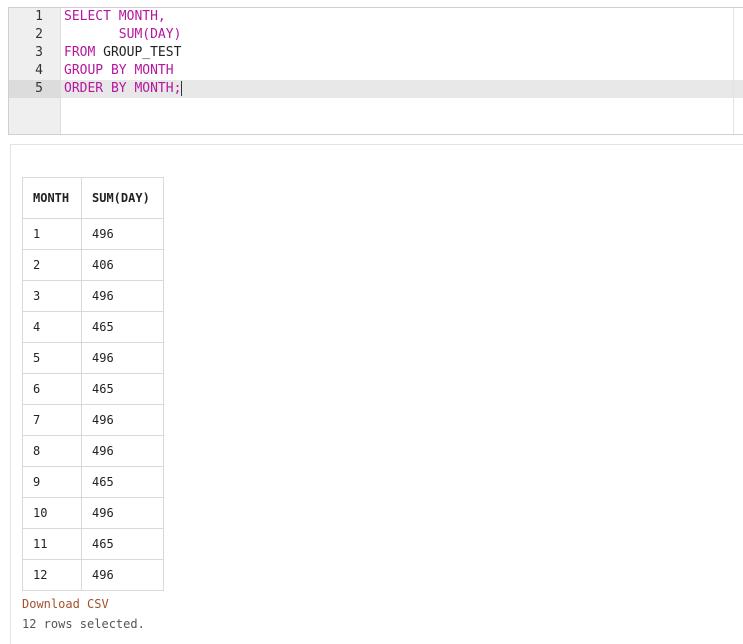 This screenshot has width=743, height=644. What do you see at coordinates (52, 482) in the screenshot?
I see `cell-month: 9` at bounding box center [52, 482].